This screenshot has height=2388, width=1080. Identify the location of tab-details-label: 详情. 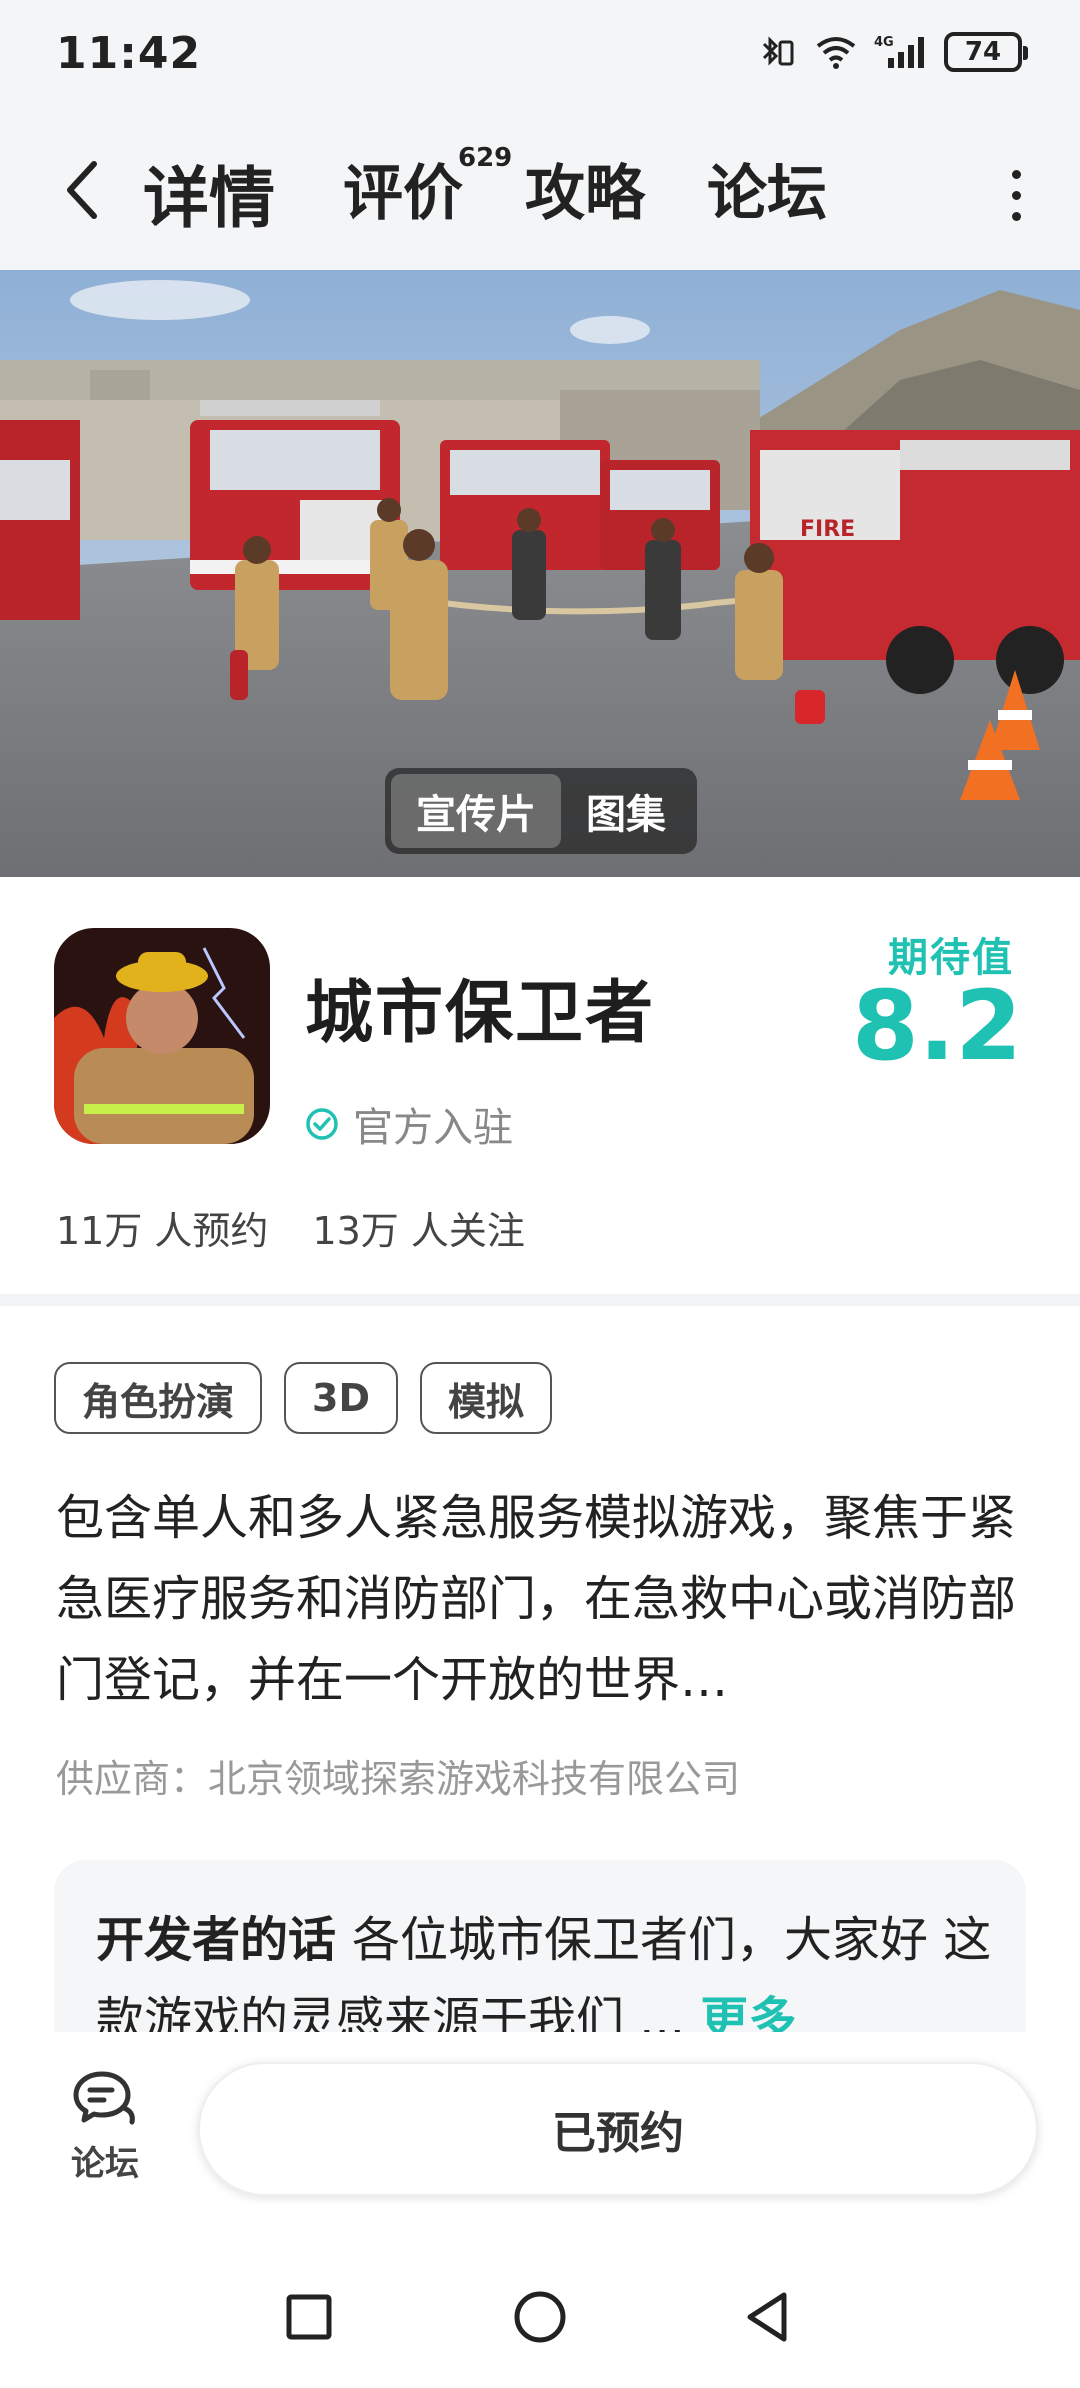
(209, 198).